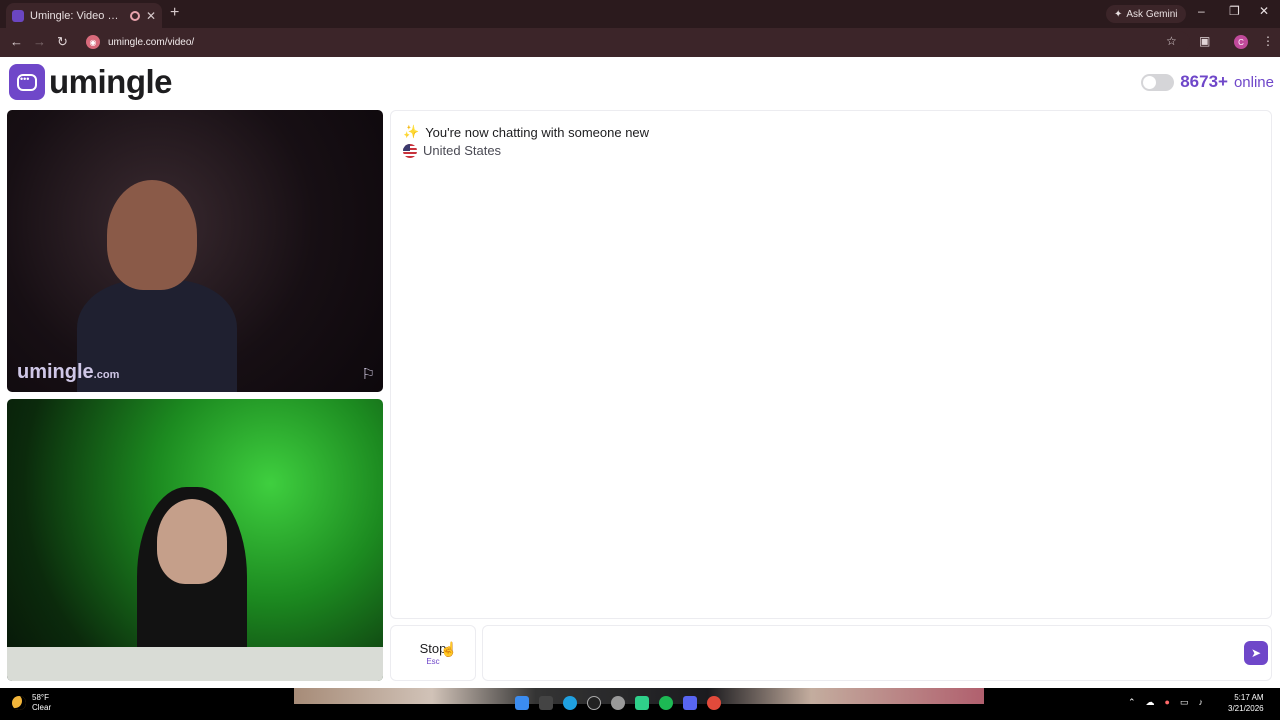 Image resolution: width=1280 pixels, height=720 pixels. I want to click on volume-icon: ♪, so click(1201, 702).